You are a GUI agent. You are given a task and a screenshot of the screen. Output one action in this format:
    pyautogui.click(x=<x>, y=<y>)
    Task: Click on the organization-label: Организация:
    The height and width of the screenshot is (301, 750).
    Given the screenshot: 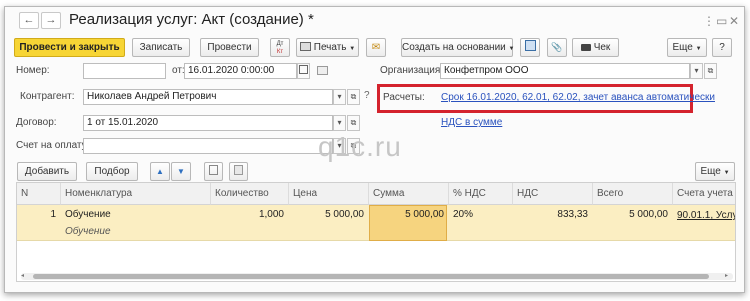 What is the action you would take?
    pyautogui.click(x=412, y=70)
    